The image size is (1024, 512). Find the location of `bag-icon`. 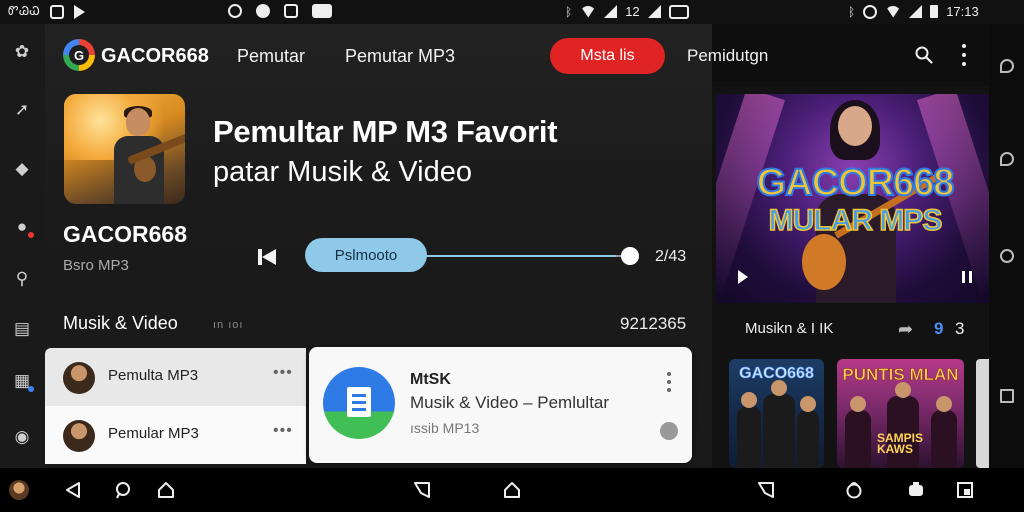

bag-icon is located at coordinates (854, 490).